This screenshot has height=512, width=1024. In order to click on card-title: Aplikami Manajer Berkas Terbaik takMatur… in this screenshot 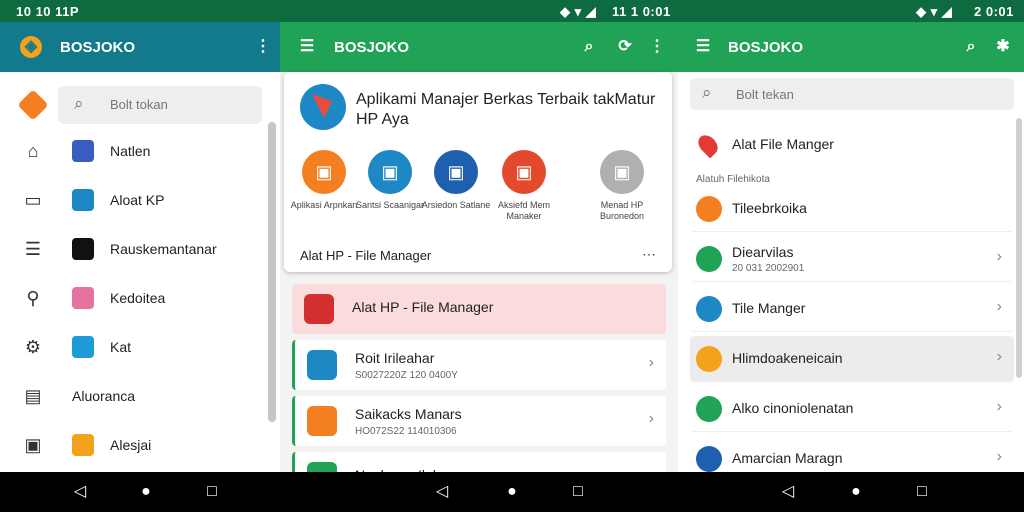, I will do `click(506, 109)`.